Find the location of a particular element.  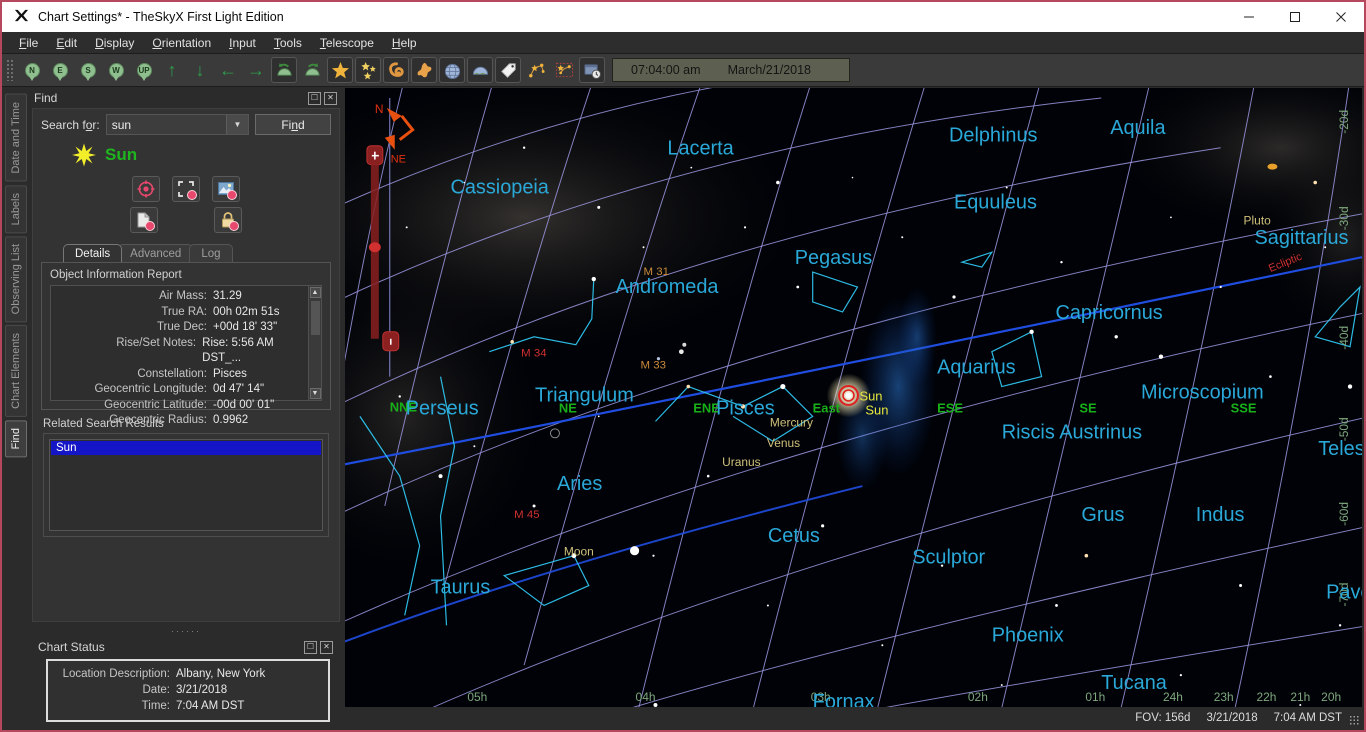

related-search-results-frame: Sun is located at coordinates (186, 485).